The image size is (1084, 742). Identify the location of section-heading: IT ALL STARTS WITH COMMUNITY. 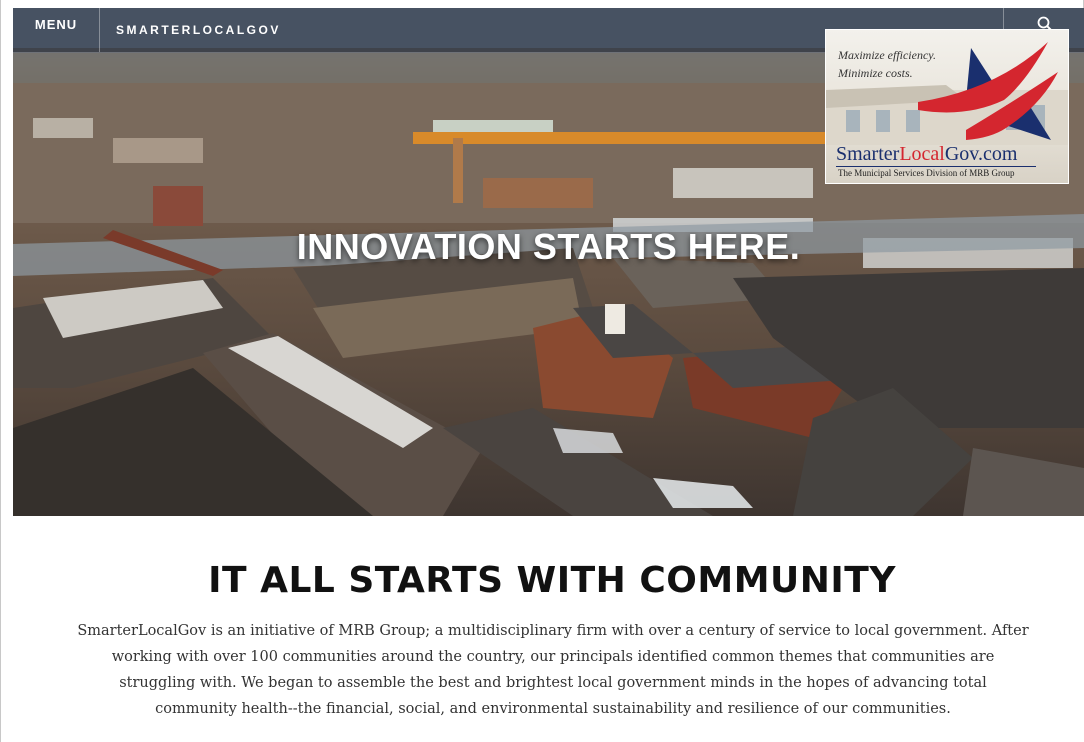
(552, 580).